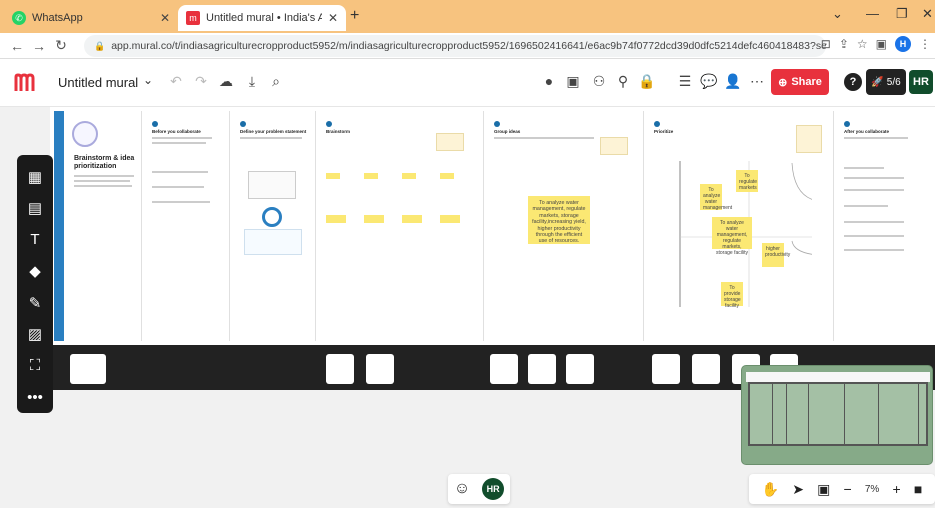  I want to click on timer-icon: ●, so click(549, 81).